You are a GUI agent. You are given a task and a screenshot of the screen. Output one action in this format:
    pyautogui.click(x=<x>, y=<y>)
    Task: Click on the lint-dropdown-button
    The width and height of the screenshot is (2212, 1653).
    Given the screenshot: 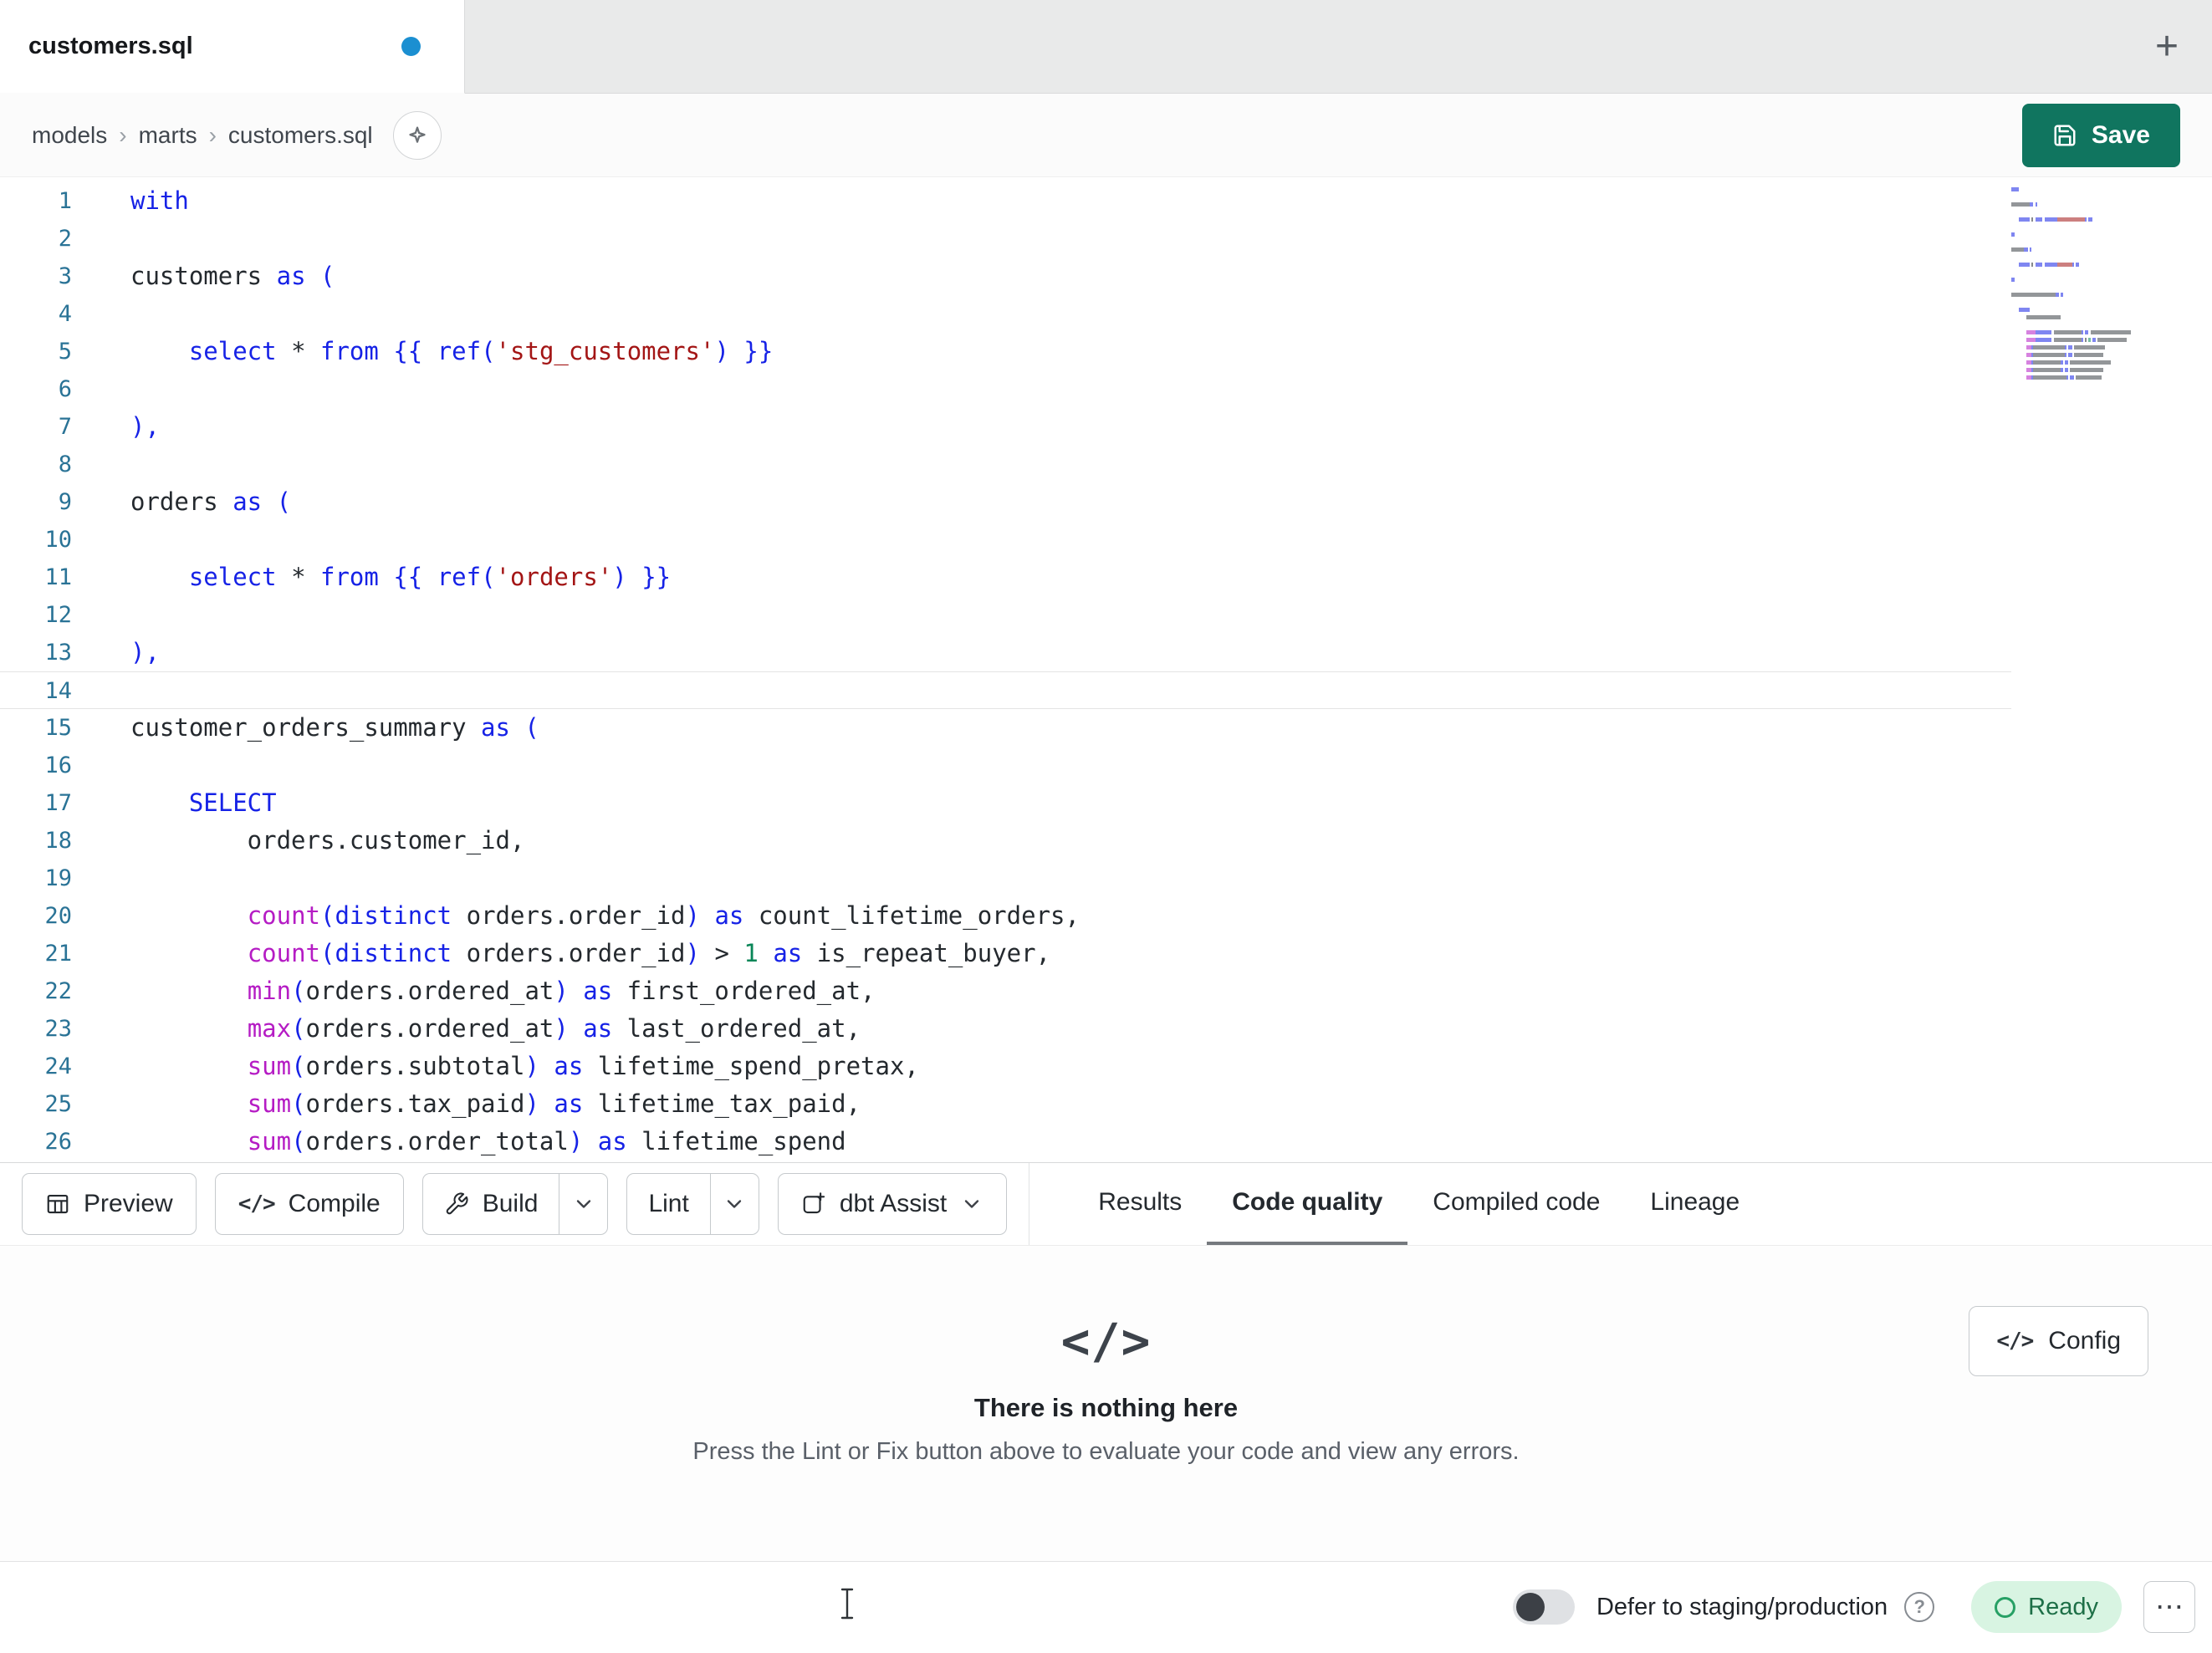 What is the action you would take?
    pyautogui.click(x=734, y=1204)
    